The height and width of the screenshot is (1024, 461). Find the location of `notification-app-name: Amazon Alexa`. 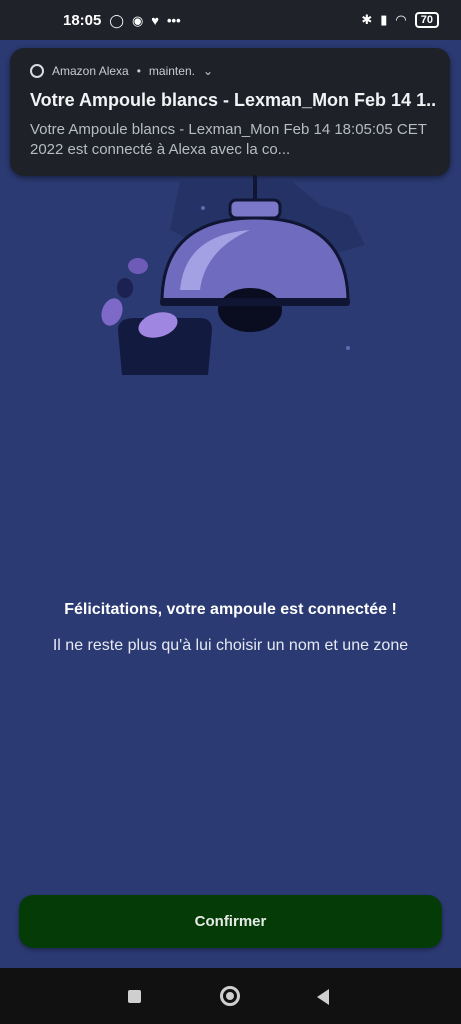

notification-app-name: Amazon Alexa is located at coordinates (90, 71).